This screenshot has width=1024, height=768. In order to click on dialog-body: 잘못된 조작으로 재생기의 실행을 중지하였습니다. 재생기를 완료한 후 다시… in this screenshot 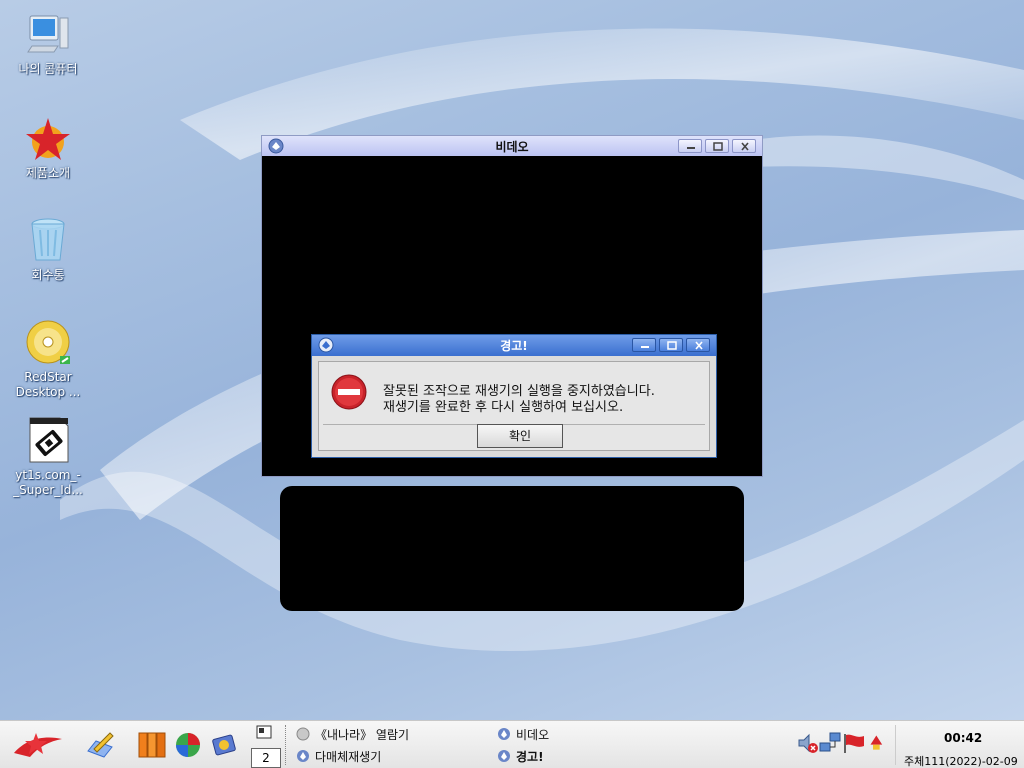, I will do `click(514, 406)`.